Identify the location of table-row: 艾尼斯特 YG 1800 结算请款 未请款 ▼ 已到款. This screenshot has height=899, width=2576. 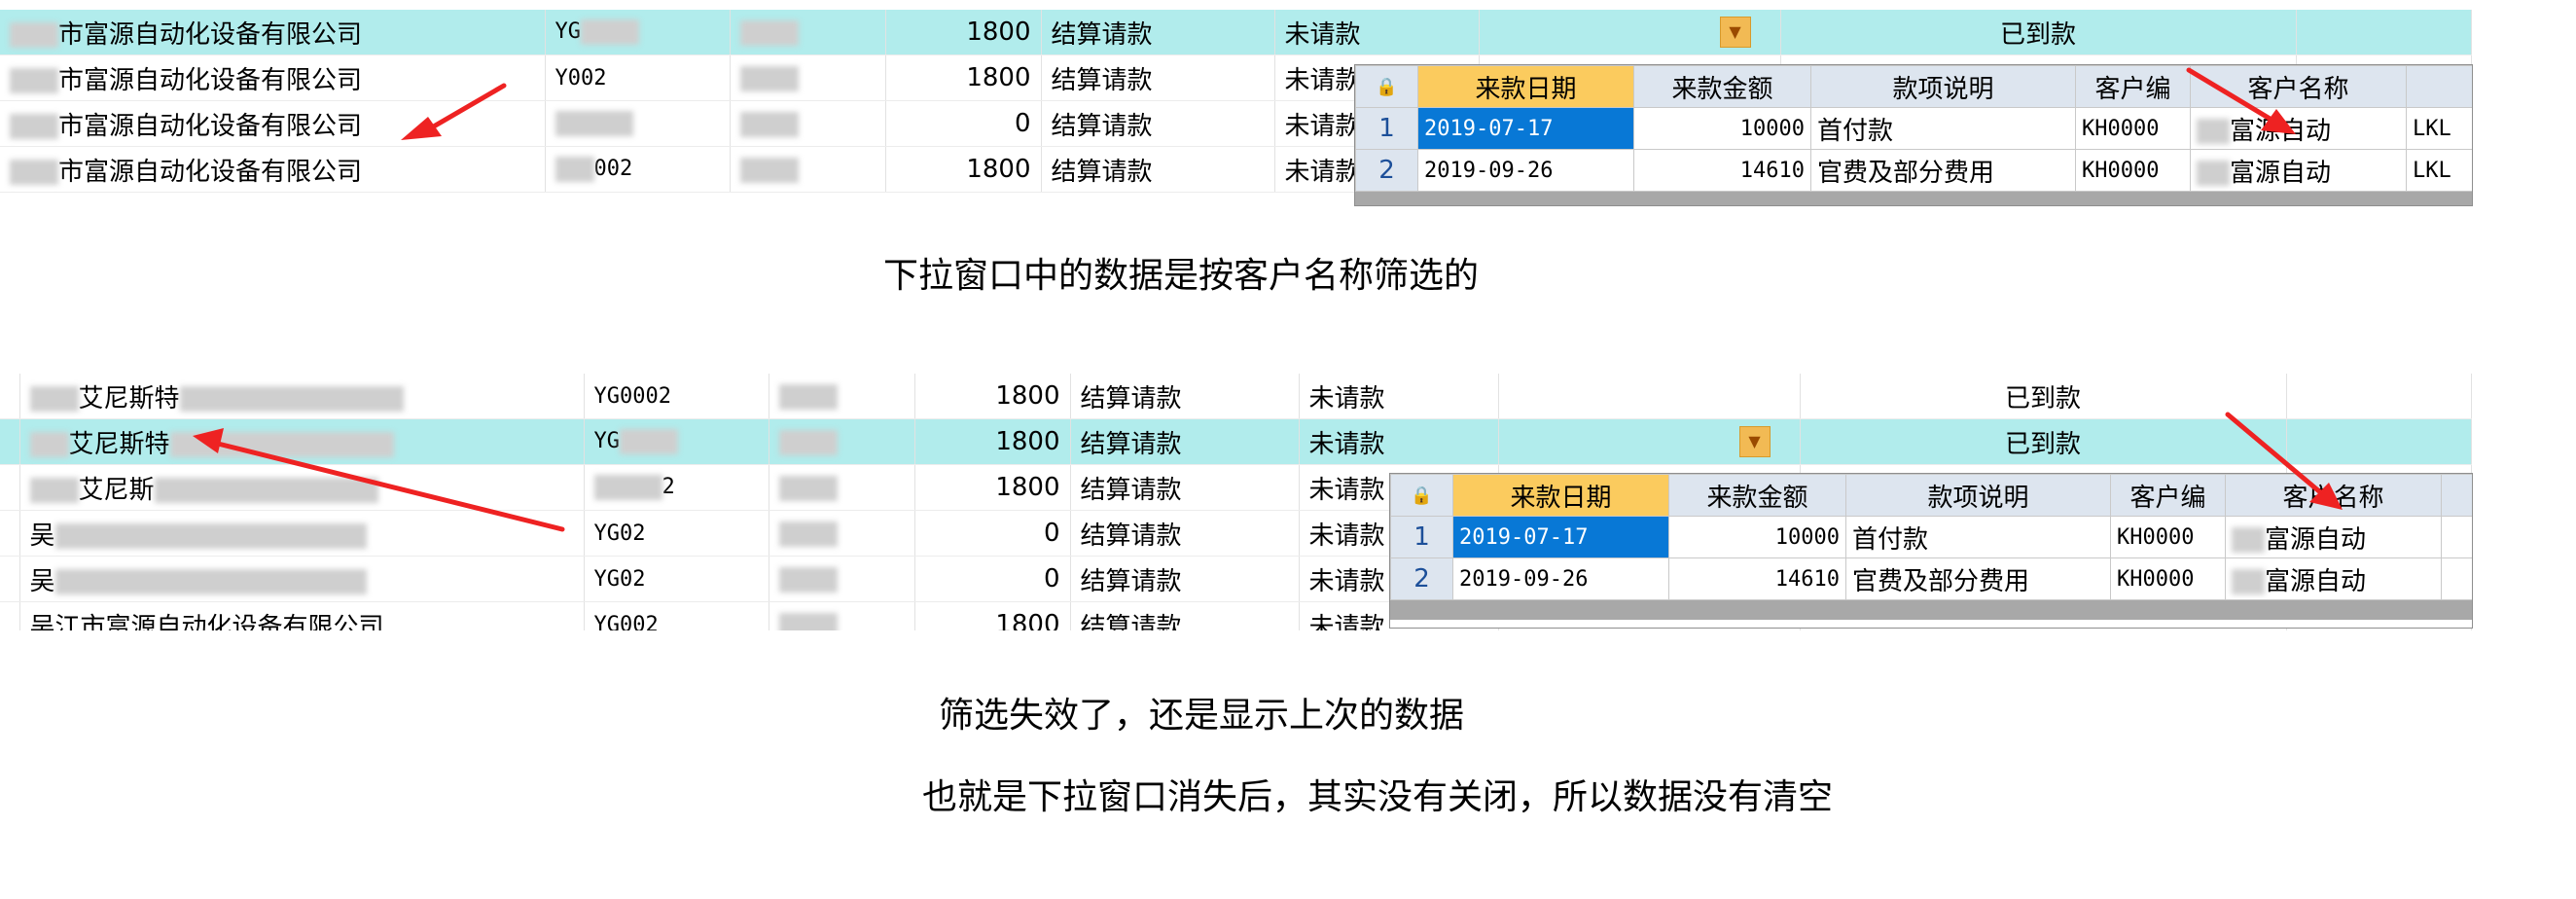
(1236, 441).